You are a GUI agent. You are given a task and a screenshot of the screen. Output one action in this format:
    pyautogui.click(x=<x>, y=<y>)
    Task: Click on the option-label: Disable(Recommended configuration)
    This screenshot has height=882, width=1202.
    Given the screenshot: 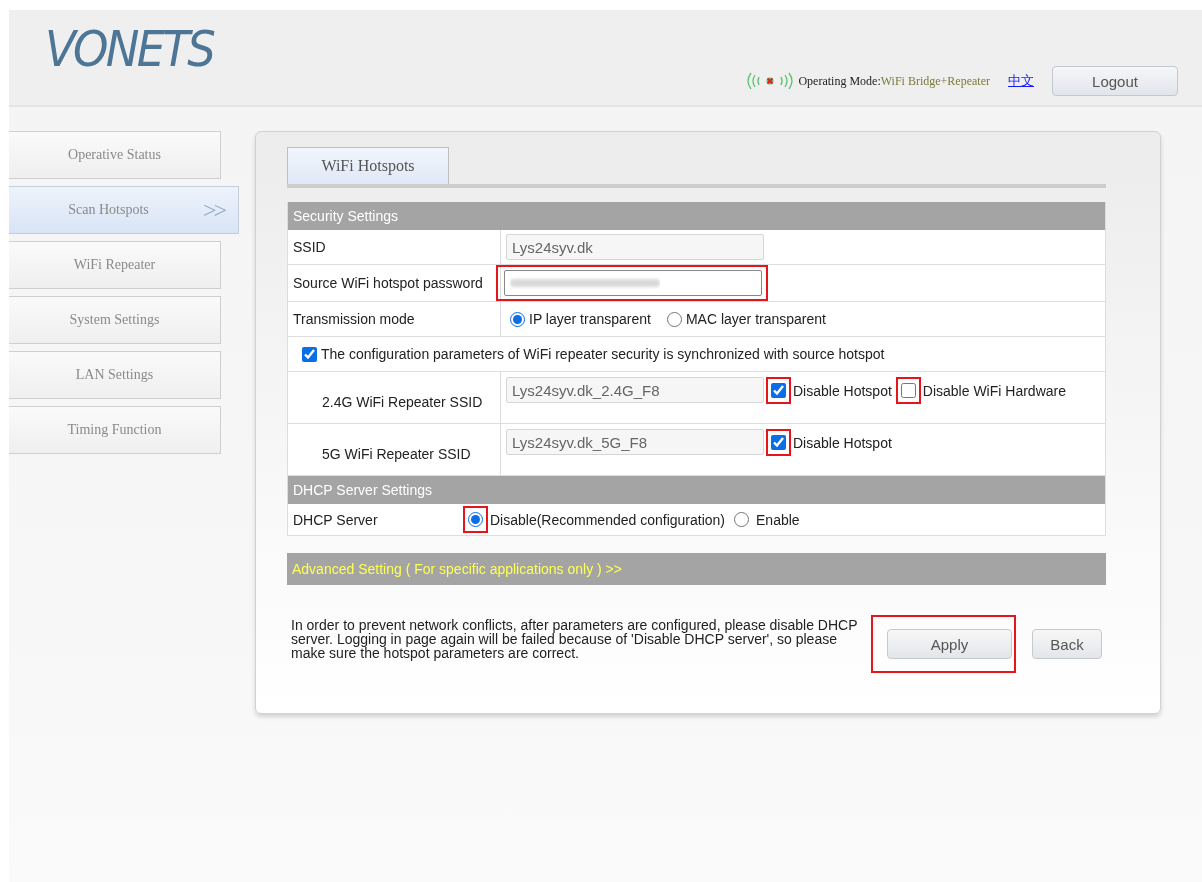 What is the action you would take?
    pyautogui.click(x=607, y=519)
    